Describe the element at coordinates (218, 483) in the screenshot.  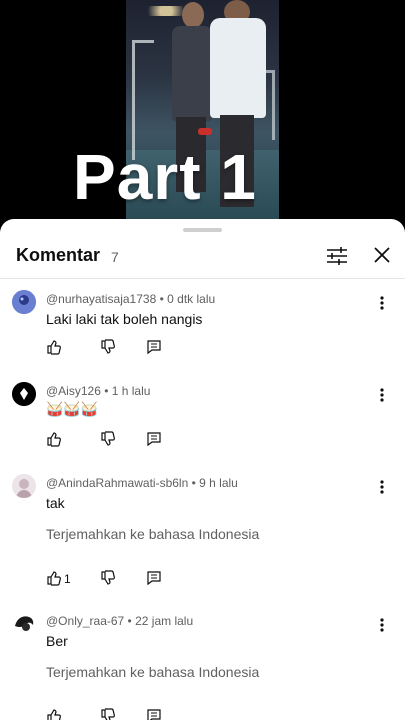
I see `comment-time: 9 h lalu` at that location.